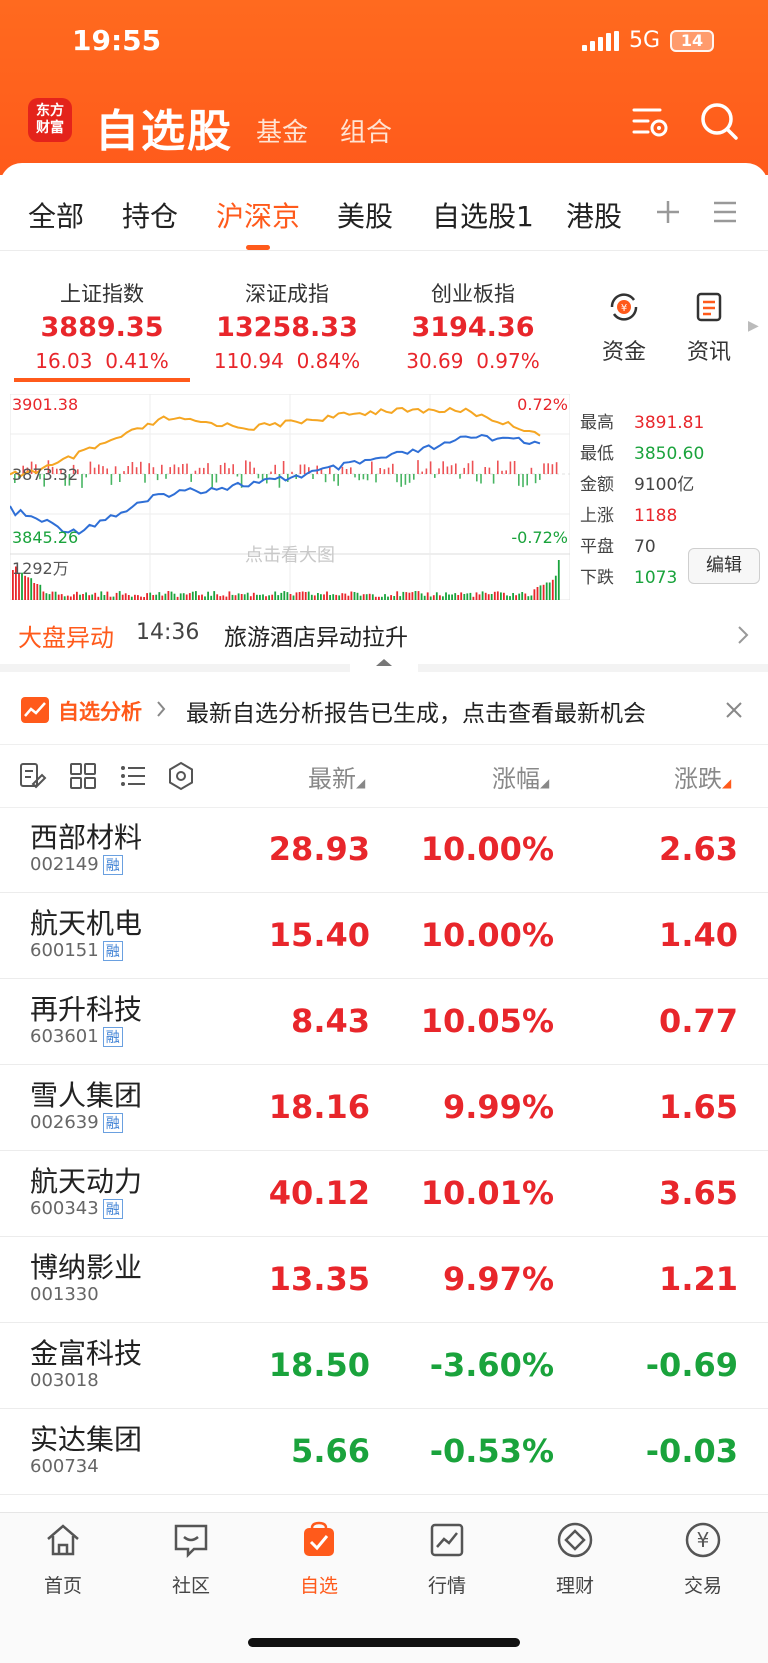 The image size is (768, 1663). I want to click on nav-community: 社区, so click(191, 1559).